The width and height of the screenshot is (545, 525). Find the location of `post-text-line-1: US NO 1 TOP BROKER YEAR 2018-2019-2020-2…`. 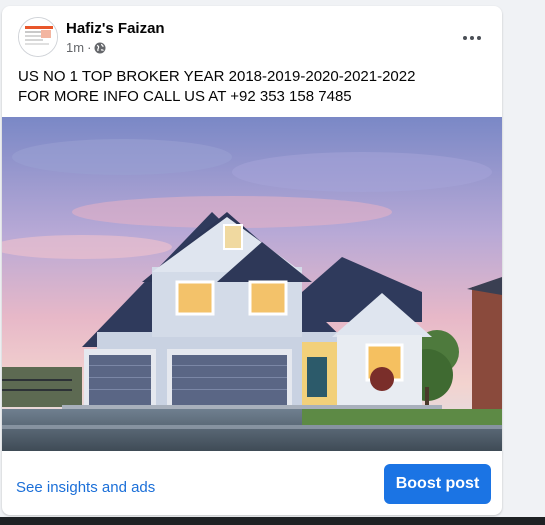

post-text-line-1: US NO 1 TOP BROKER YEAR 2018-2019-2020-2… is located at coordinates (217, 76).